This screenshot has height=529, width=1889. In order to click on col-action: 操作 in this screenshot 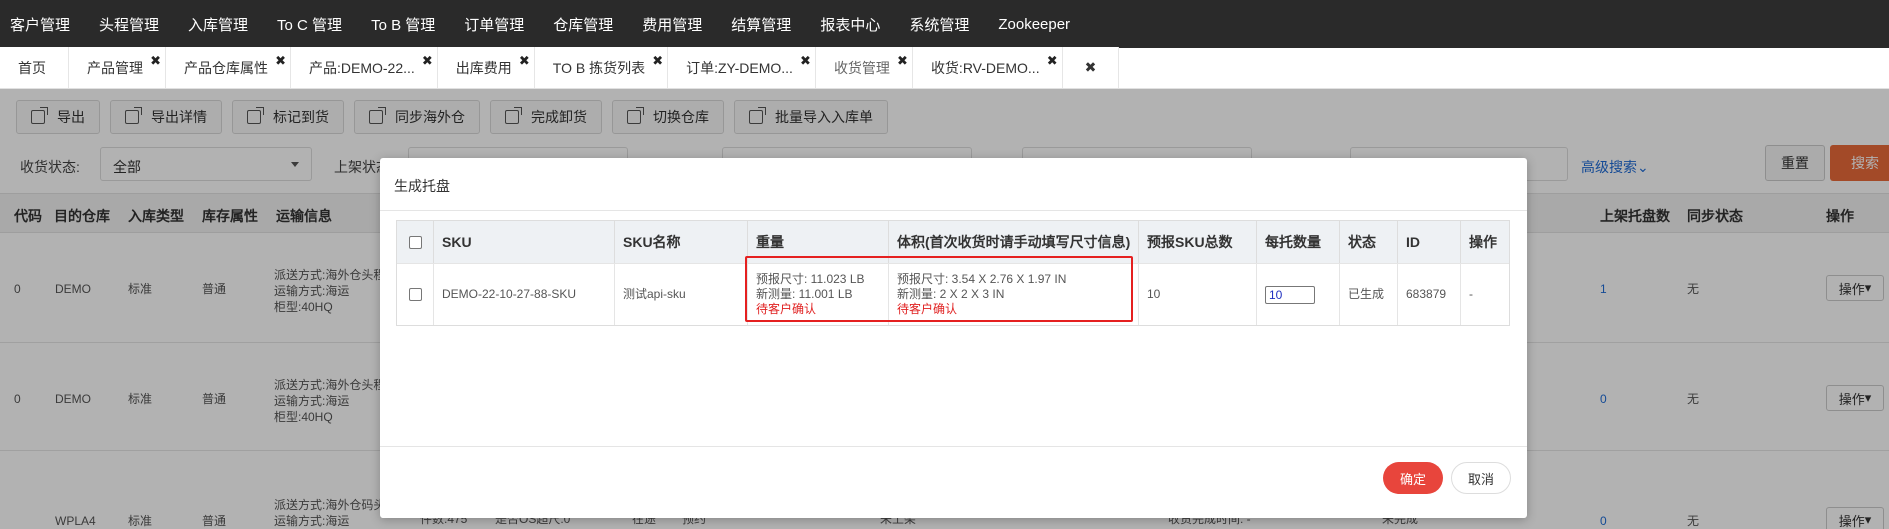, I will do `click(1485, 242)`.